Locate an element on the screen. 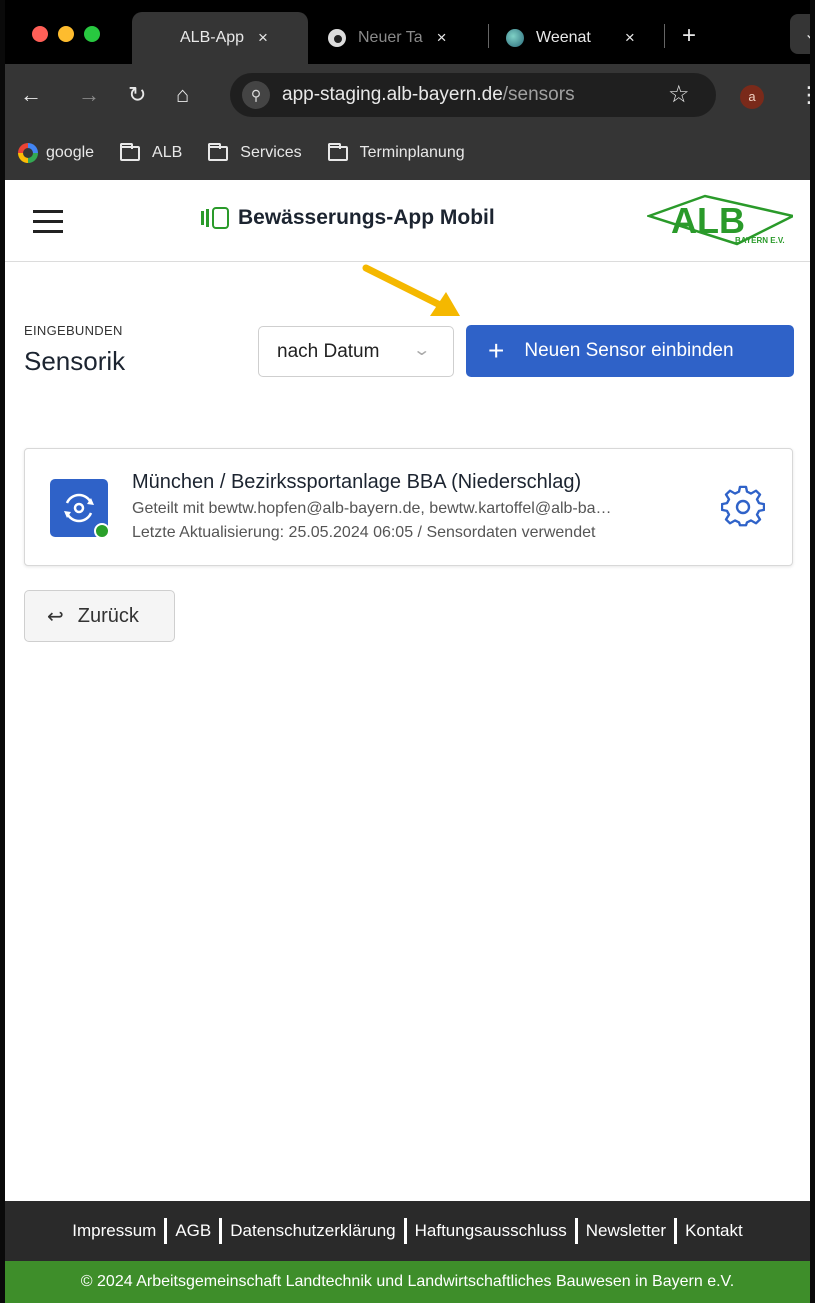  close-window-button is located at coordinates (40, 34).